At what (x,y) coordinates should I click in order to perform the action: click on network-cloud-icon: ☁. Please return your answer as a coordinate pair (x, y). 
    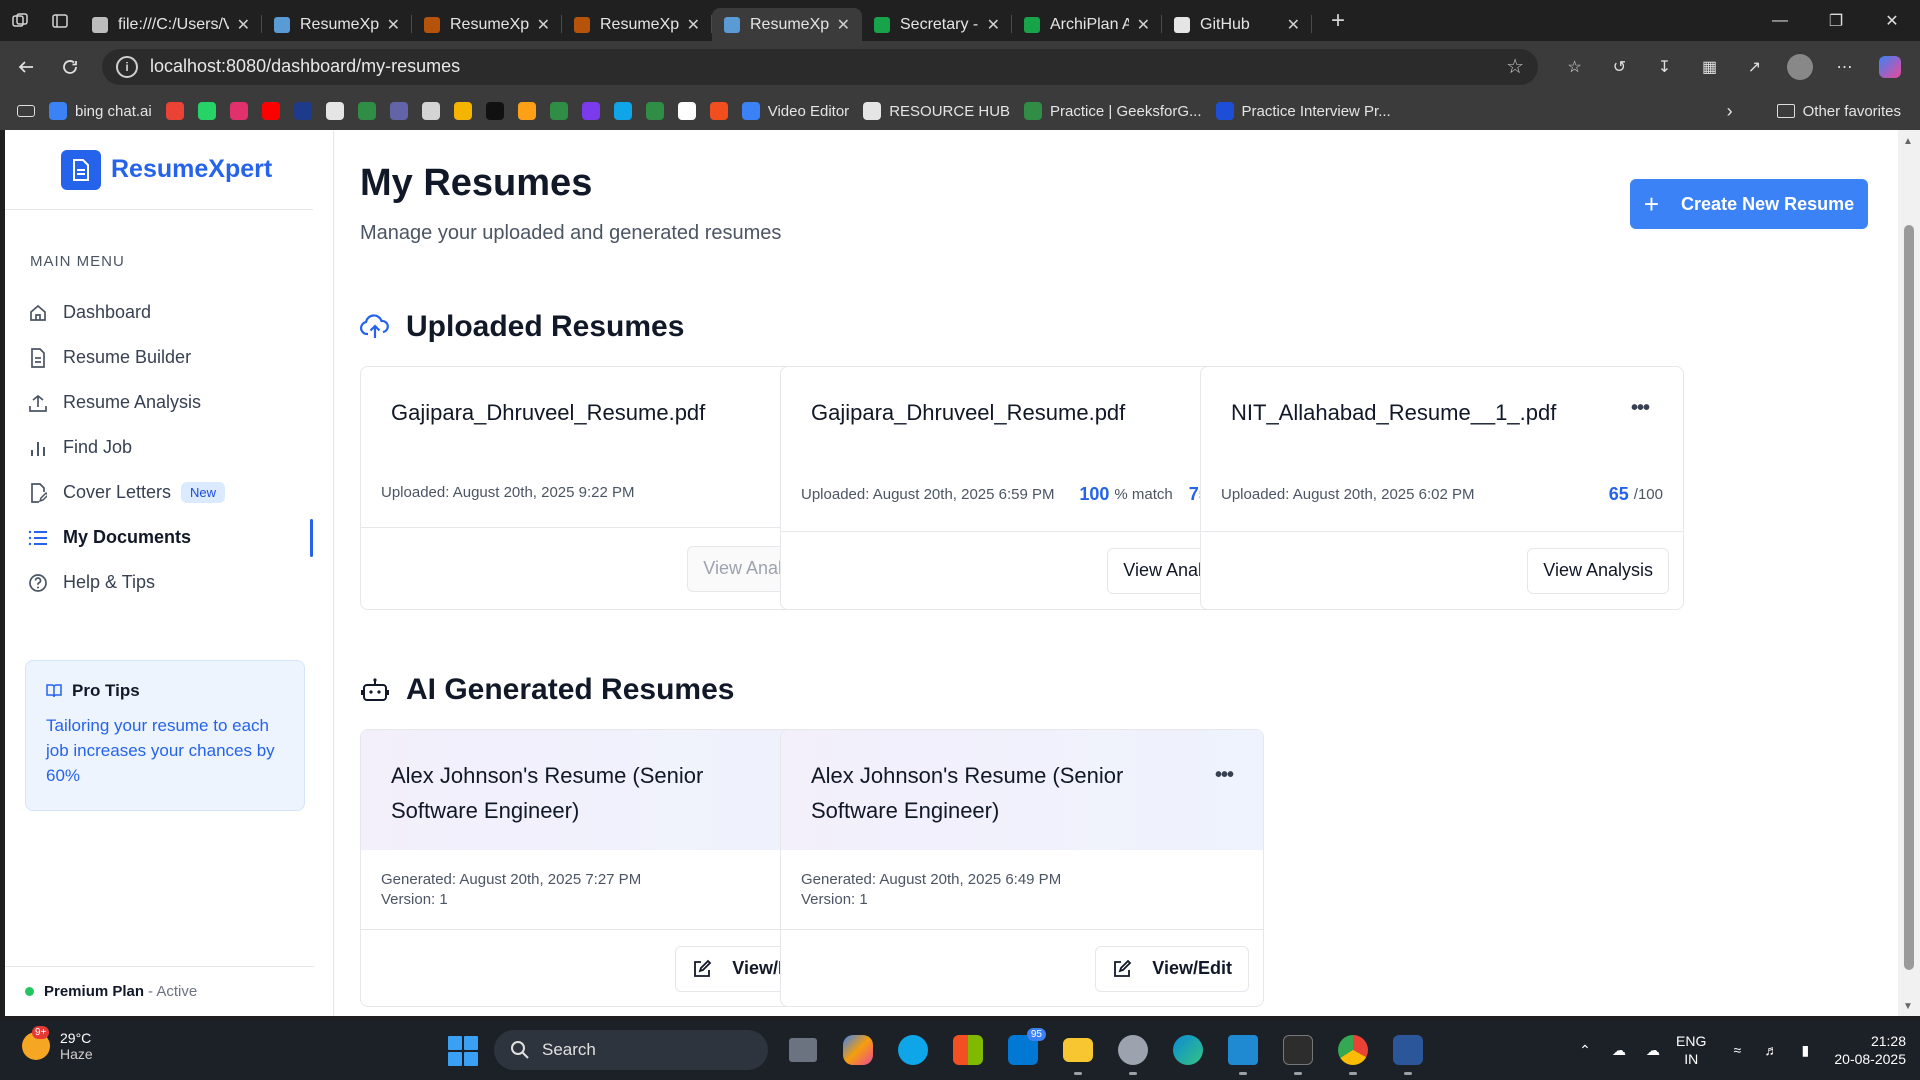
    Looking at the image, I should click on (1653, 1050).